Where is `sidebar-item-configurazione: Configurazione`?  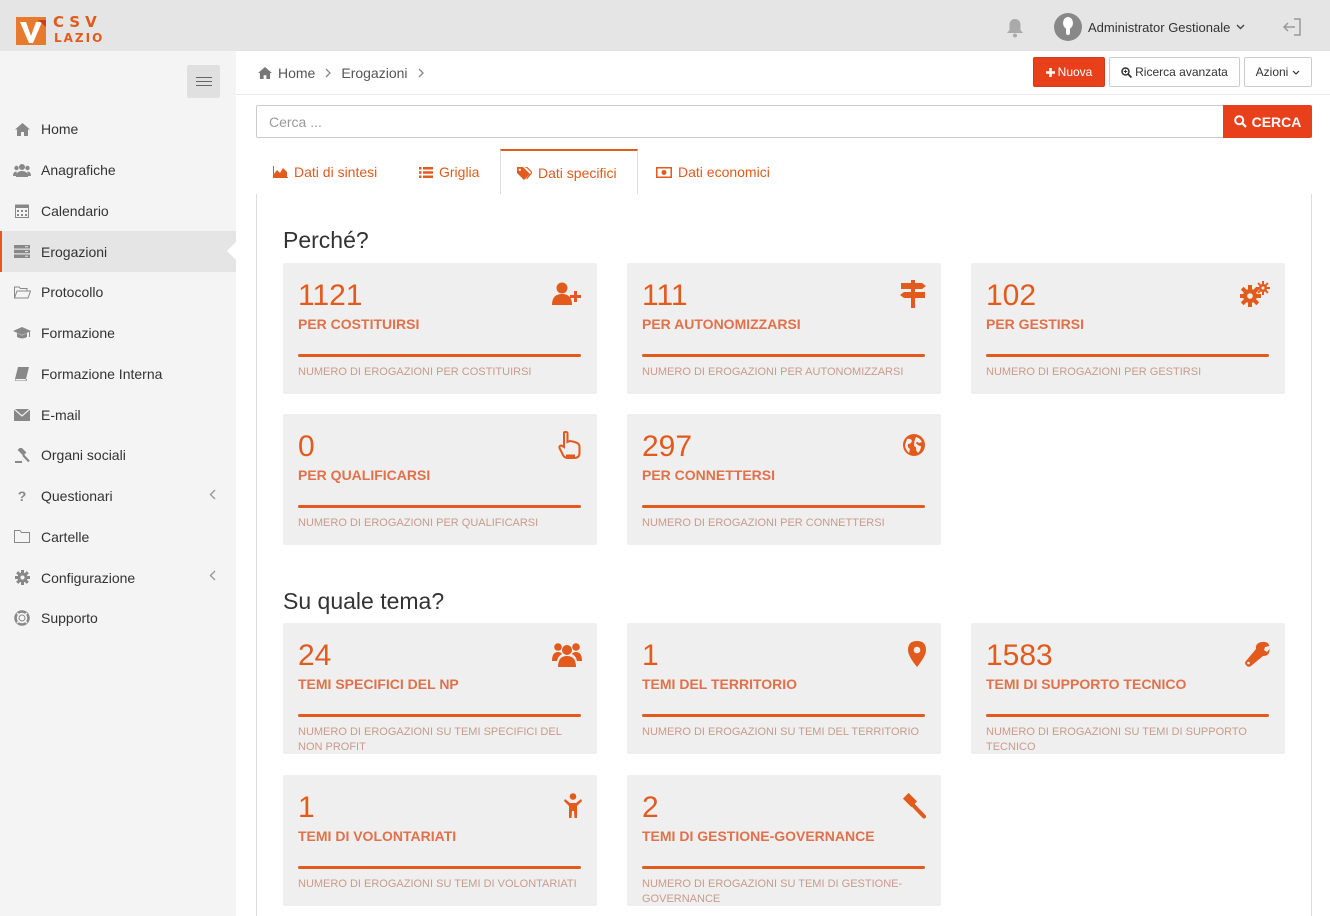 sidebar-item-configurazione: Configurazione is located at coordinates (118, 577).